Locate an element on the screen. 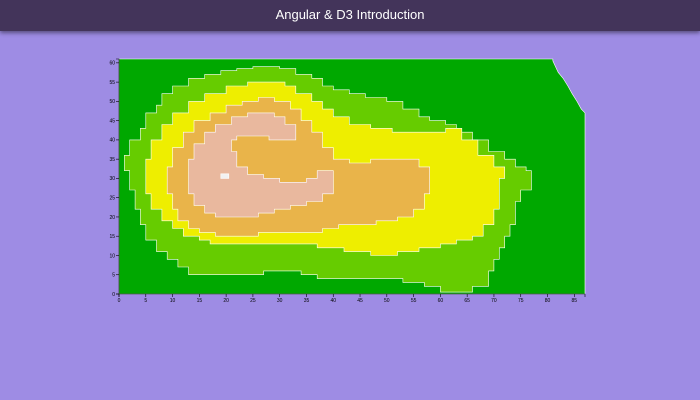  y-tick-label: 25 is located at coordinates (112, 198).